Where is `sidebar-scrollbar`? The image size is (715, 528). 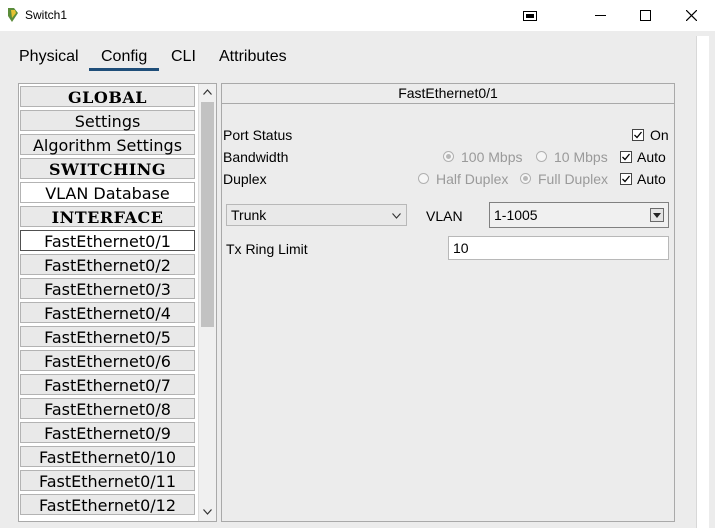
sidebar-scrollbar is located at coordinates (207, 302).